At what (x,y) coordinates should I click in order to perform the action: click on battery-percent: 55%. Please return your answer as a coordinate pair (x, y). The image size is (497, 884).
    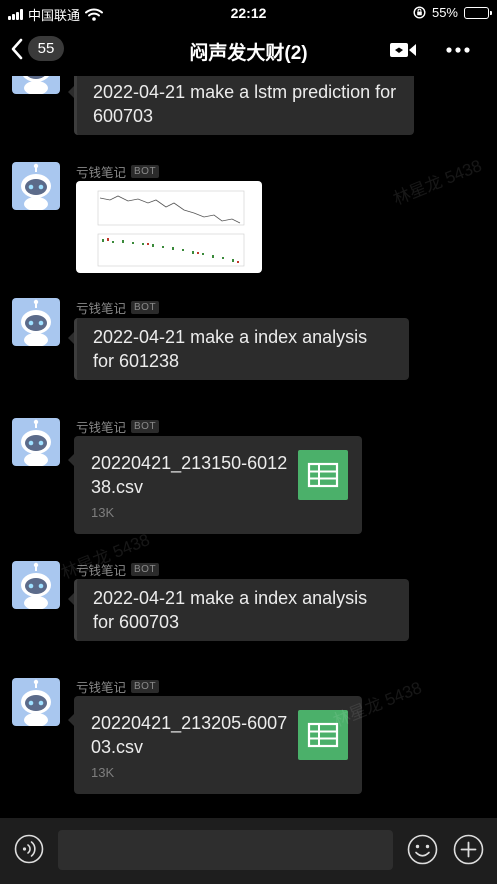
    Looking at the image, I should click on (444, 12).